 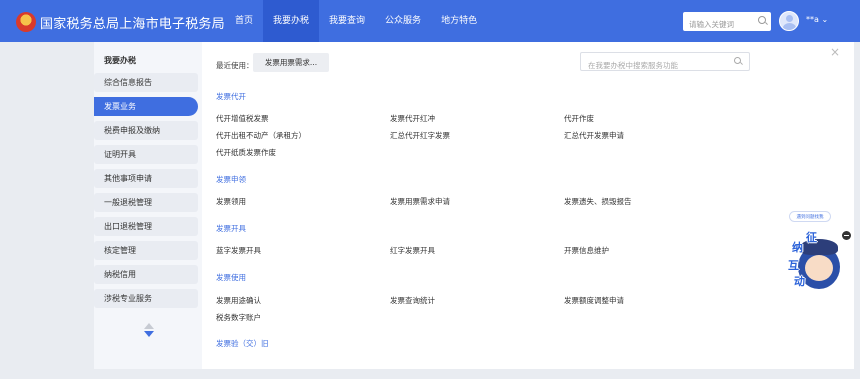 I want to click on service-link: 代开纸质发票作废, so click(x=246, y=152).